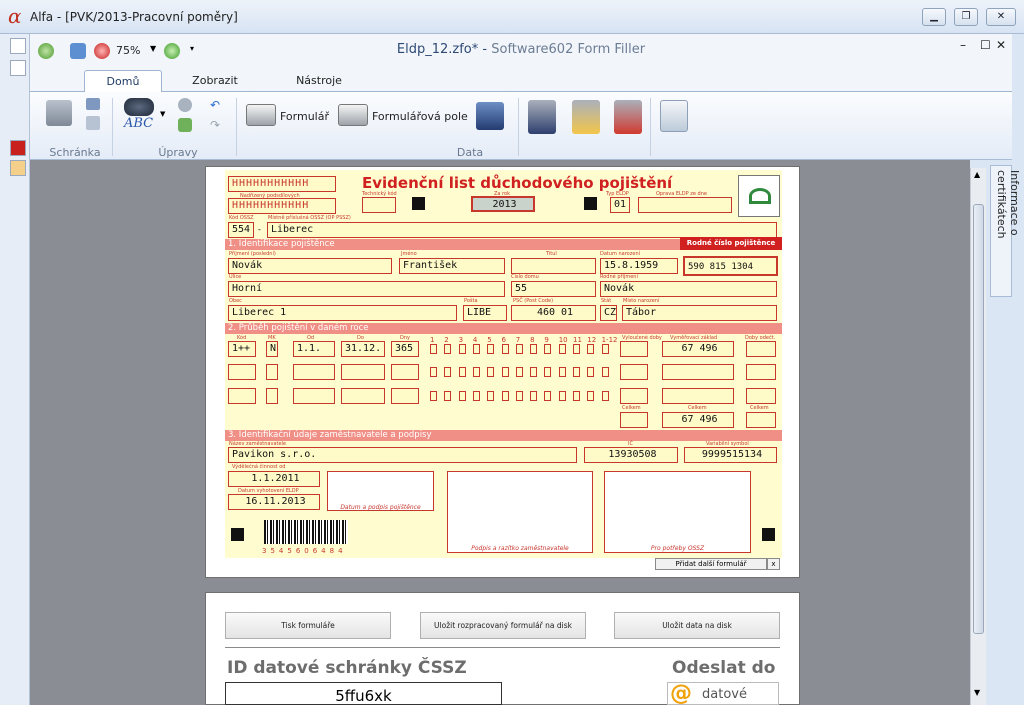  Describe the element at coordinates (304, 116) in the screenshot. I see `print-form-button: Formulář` at that location.